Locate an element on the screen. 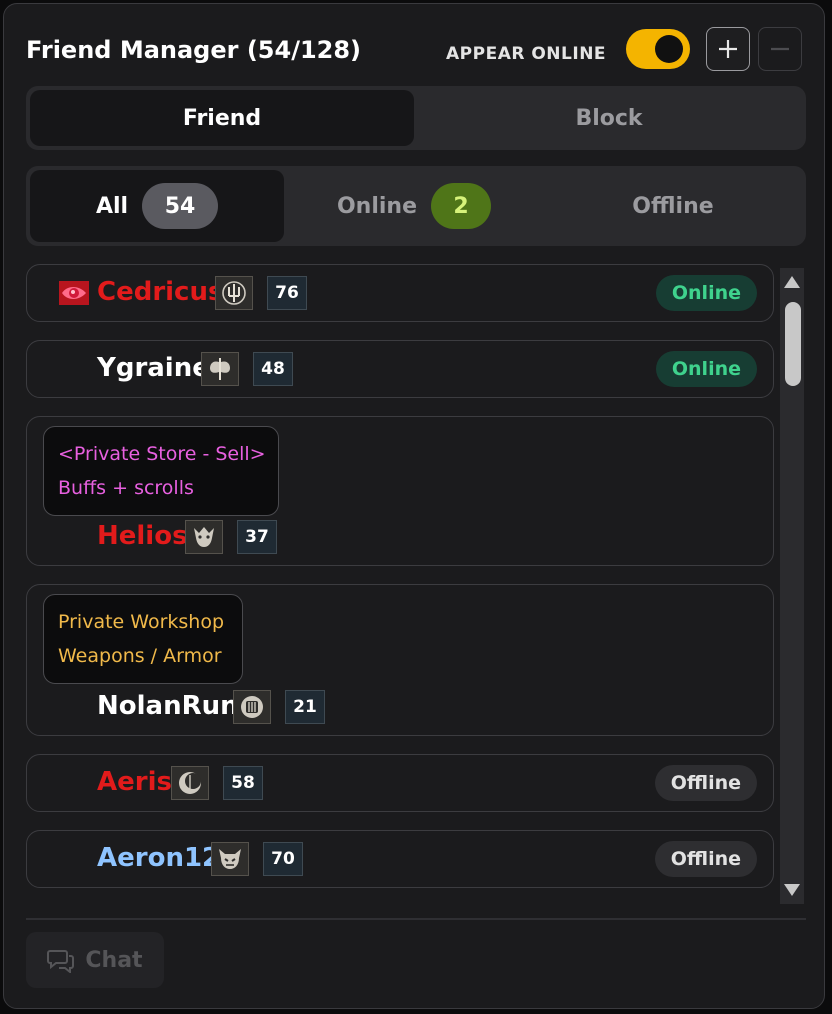  friend-row: Aeris 58 Offline is located at coordinates (400, 783).